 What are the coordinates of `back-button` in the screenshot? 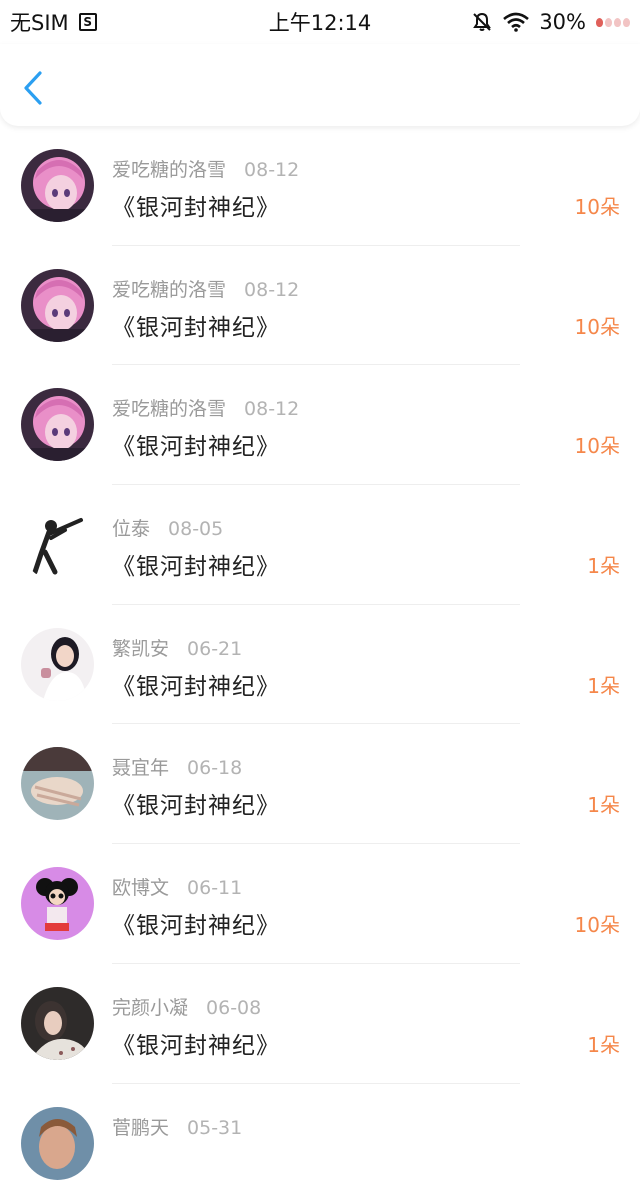 It's located at (34, 88).